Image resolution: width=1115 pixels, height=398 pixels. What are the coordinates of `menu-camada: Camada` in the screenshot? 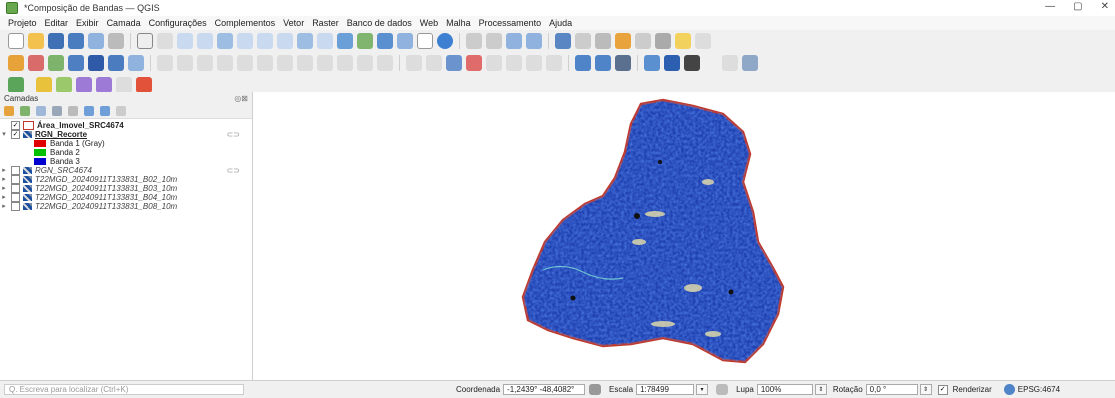 It's located at (124, 23).